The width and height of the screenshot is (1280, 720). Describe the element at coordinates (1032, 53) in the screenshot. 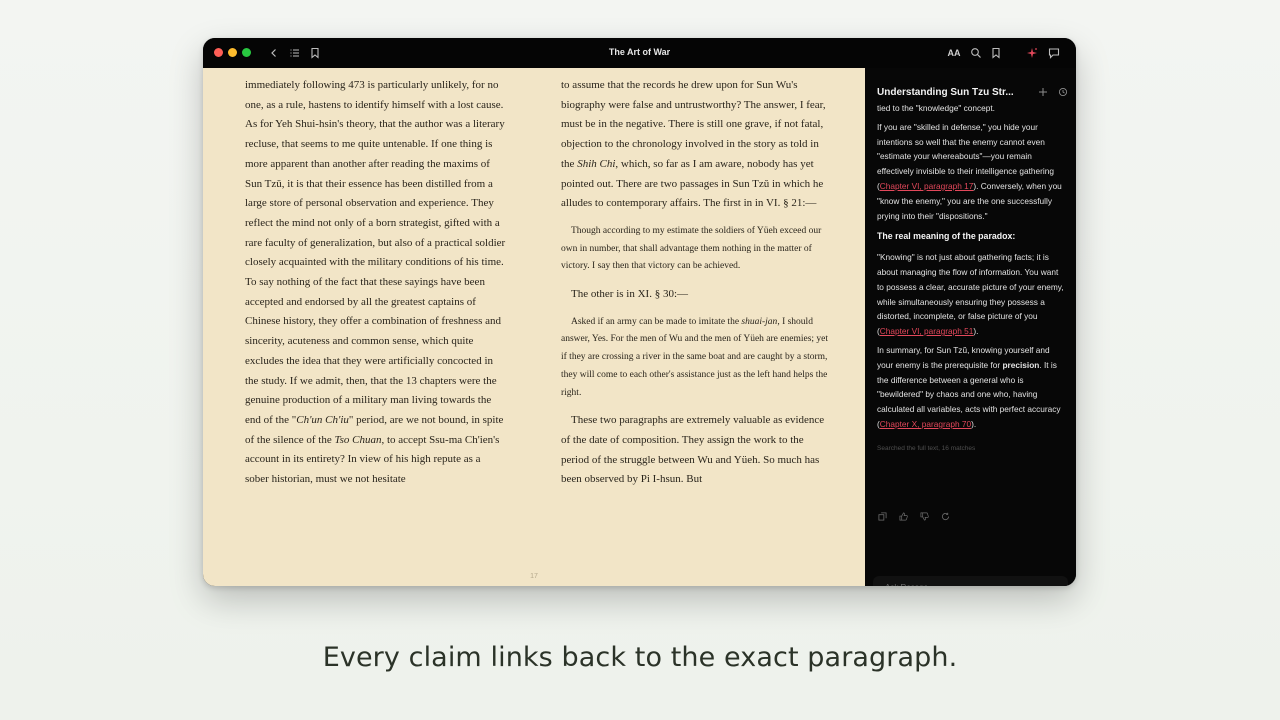

I see `sparkle-icon` at that location.